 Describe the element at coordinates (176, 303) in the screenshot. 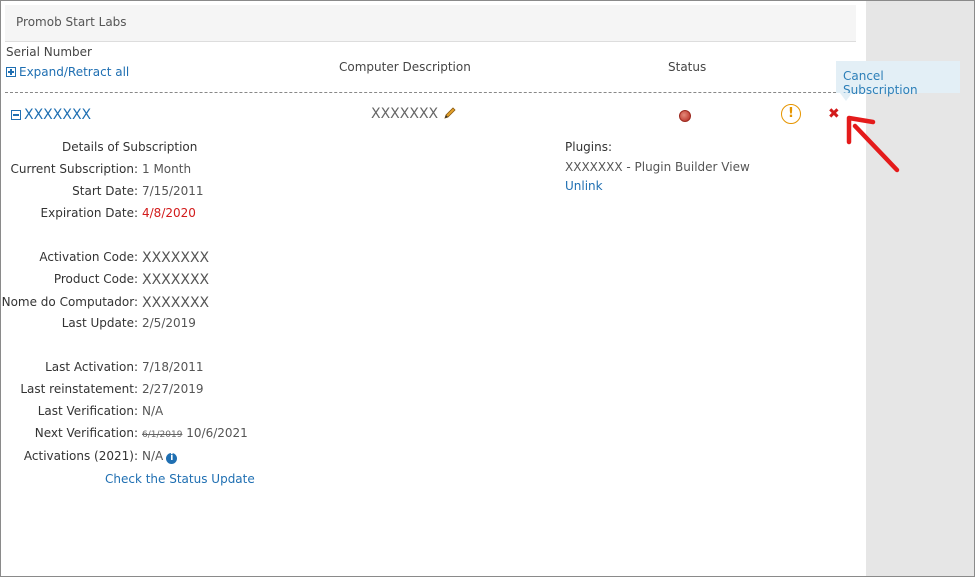

I see `computer-name-value: XXXXXXX` at that location.